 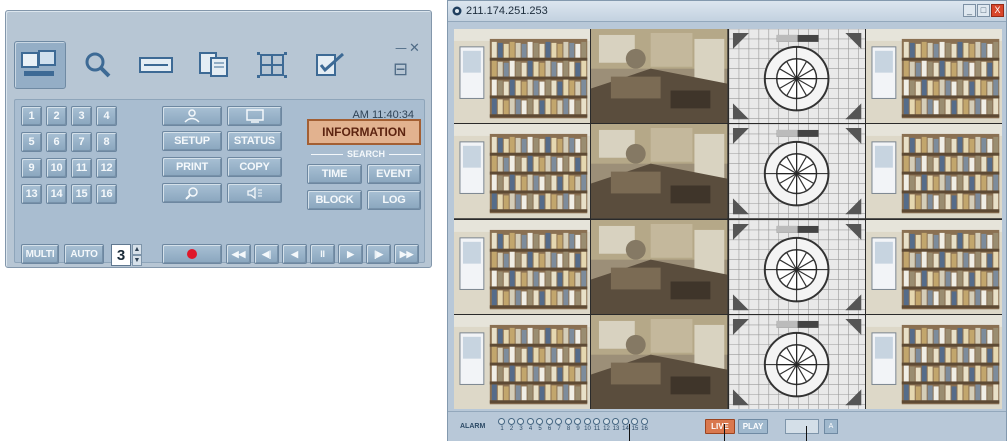 What do you see at coordinates (137, 260) in the screenshot?
I see `spin-down-icon: ▼` at bounding box center [137, 260].